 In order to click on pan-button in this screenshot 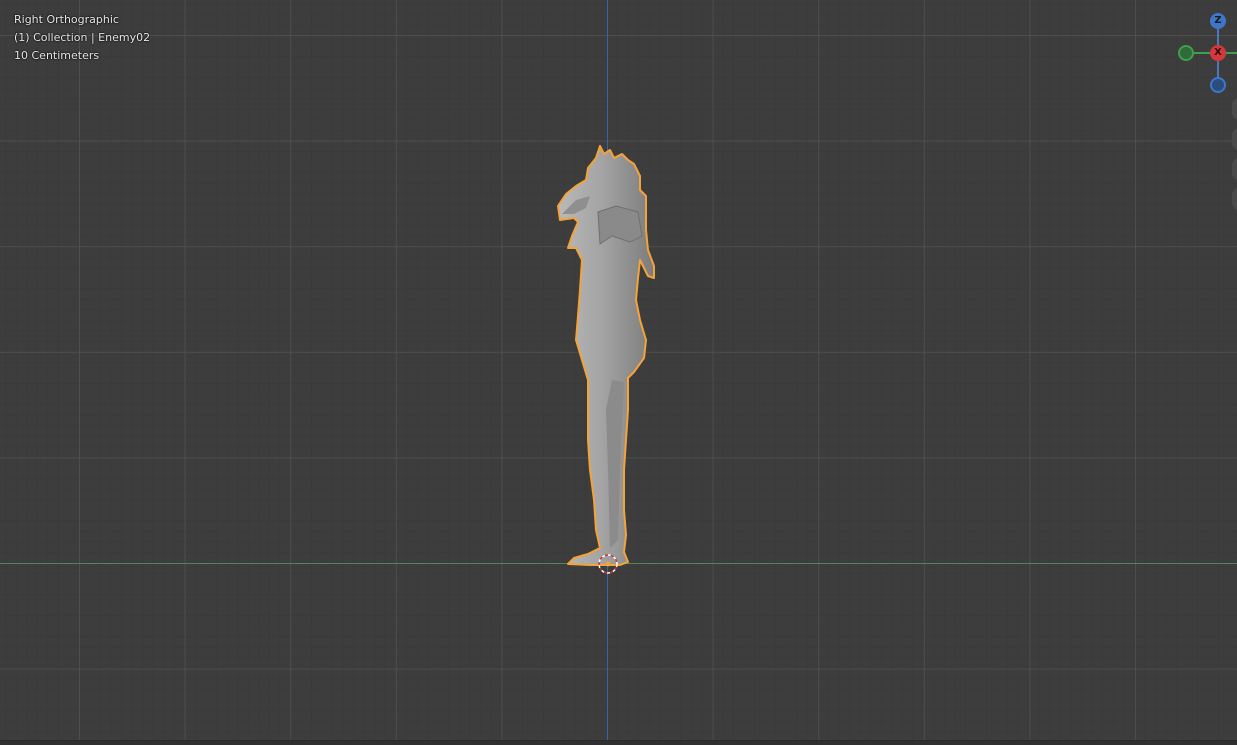, I will do `click(1234, 139)`.